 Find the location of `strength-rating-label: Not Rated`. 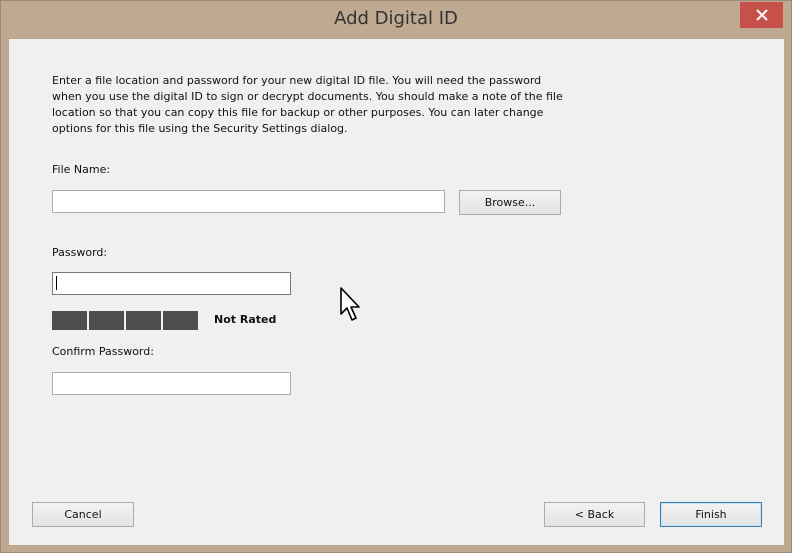

strength-rating-label: Not Rated is located at coordinates (245, 319).